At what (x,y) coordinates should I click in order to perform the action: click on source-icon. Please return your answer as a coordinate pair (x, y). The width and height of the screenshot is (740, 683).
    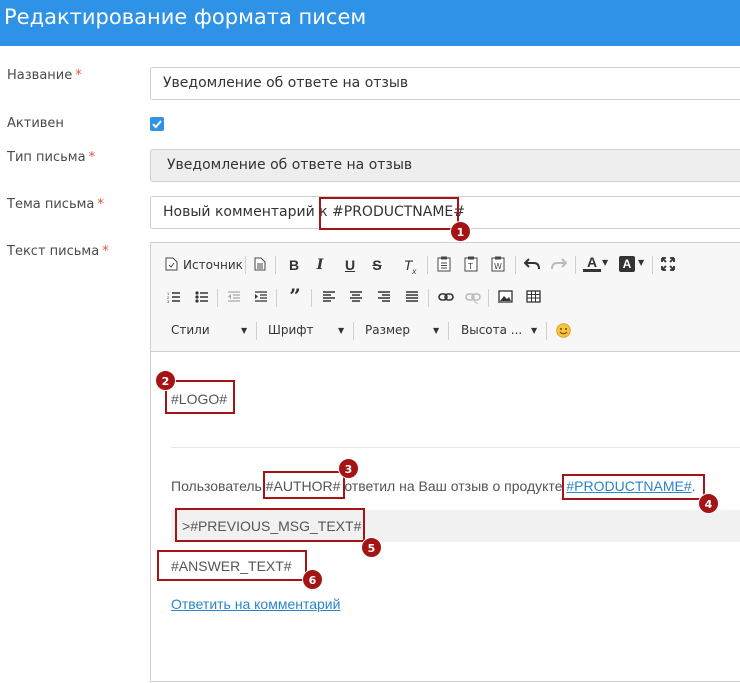
    Looking at the image, I should click on (171, 264).